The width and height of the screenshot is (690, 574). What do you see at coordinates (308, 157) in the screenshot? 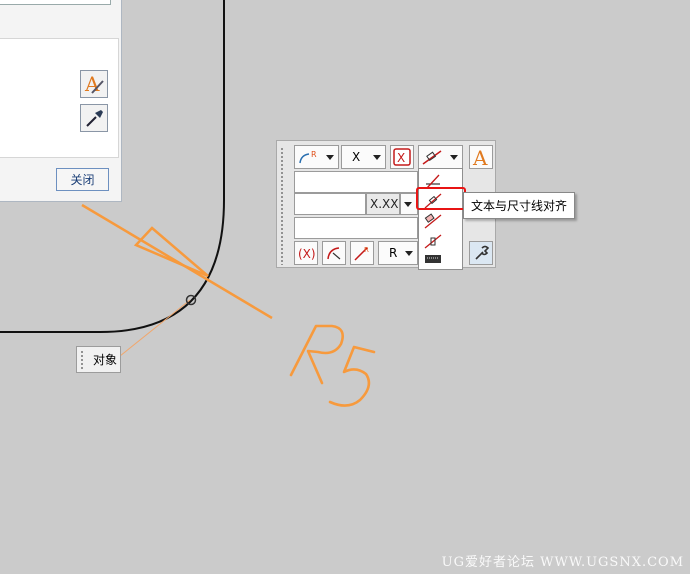
I see `leader-radius-icon: R` at bounding box center [308, 157].